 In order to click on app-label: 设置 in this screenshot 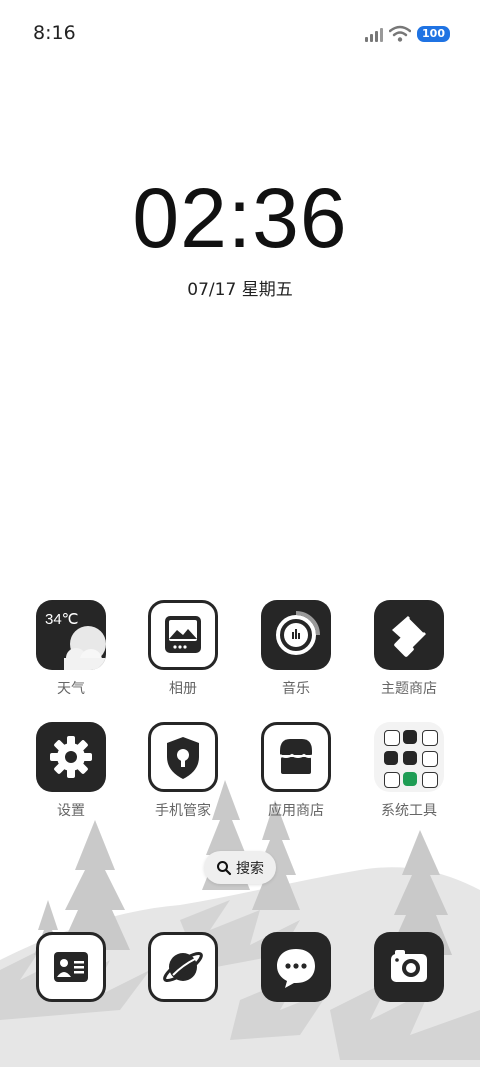, I will do `click(71, 811)`.